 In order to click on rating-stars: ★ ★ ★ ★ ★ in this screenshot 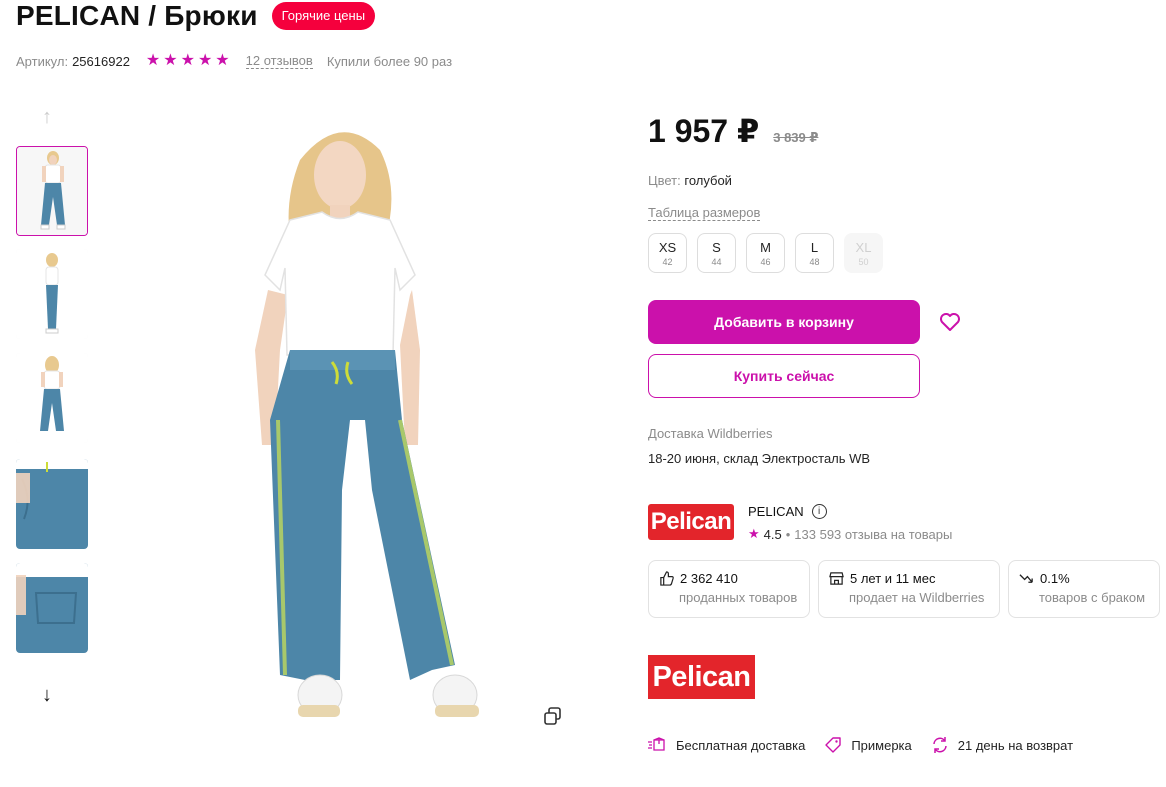, I will do `click(188, 61)`.